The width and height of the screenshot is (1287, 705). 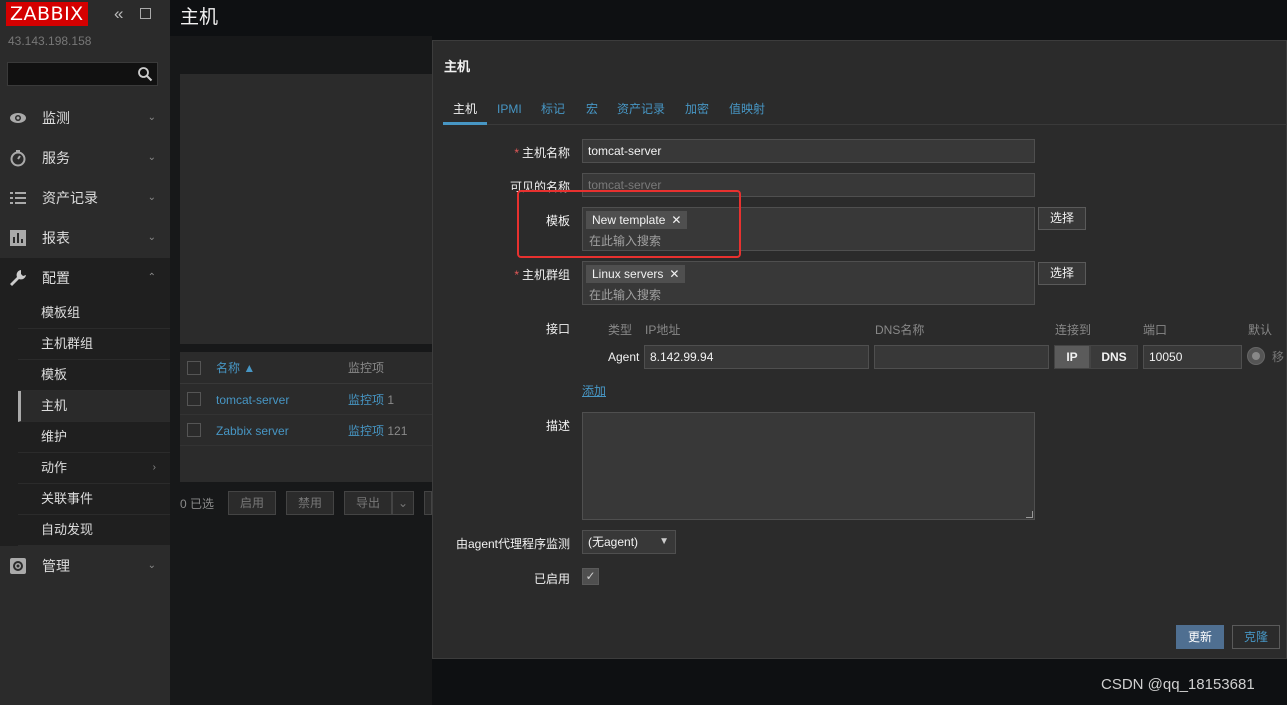 I want to click on iface-dns-input, so click(x=961, y=357).